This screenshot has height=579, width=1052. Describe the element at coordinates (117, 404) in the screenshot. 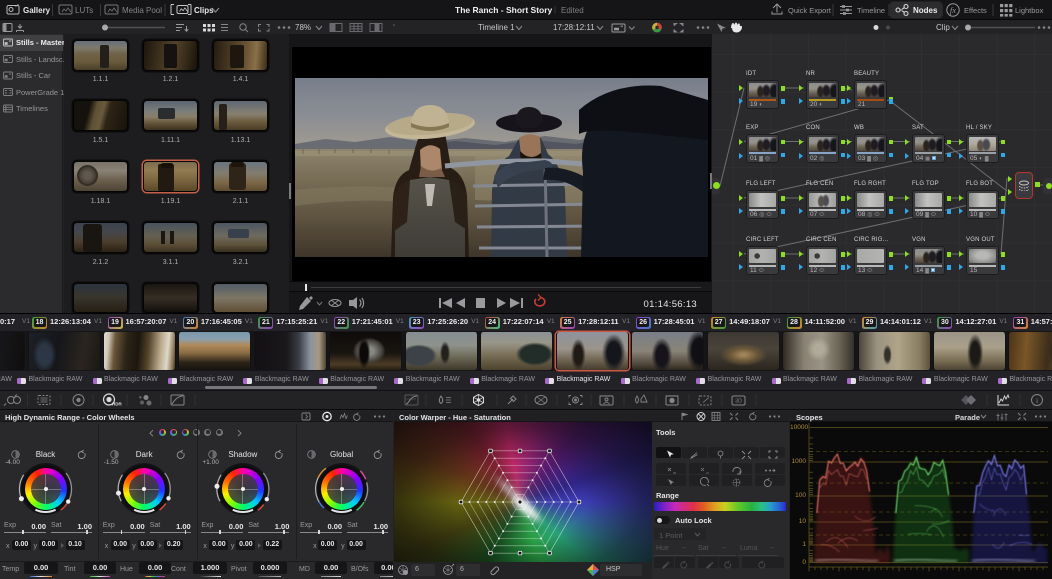

I see `svg-text: HDR` at that location.